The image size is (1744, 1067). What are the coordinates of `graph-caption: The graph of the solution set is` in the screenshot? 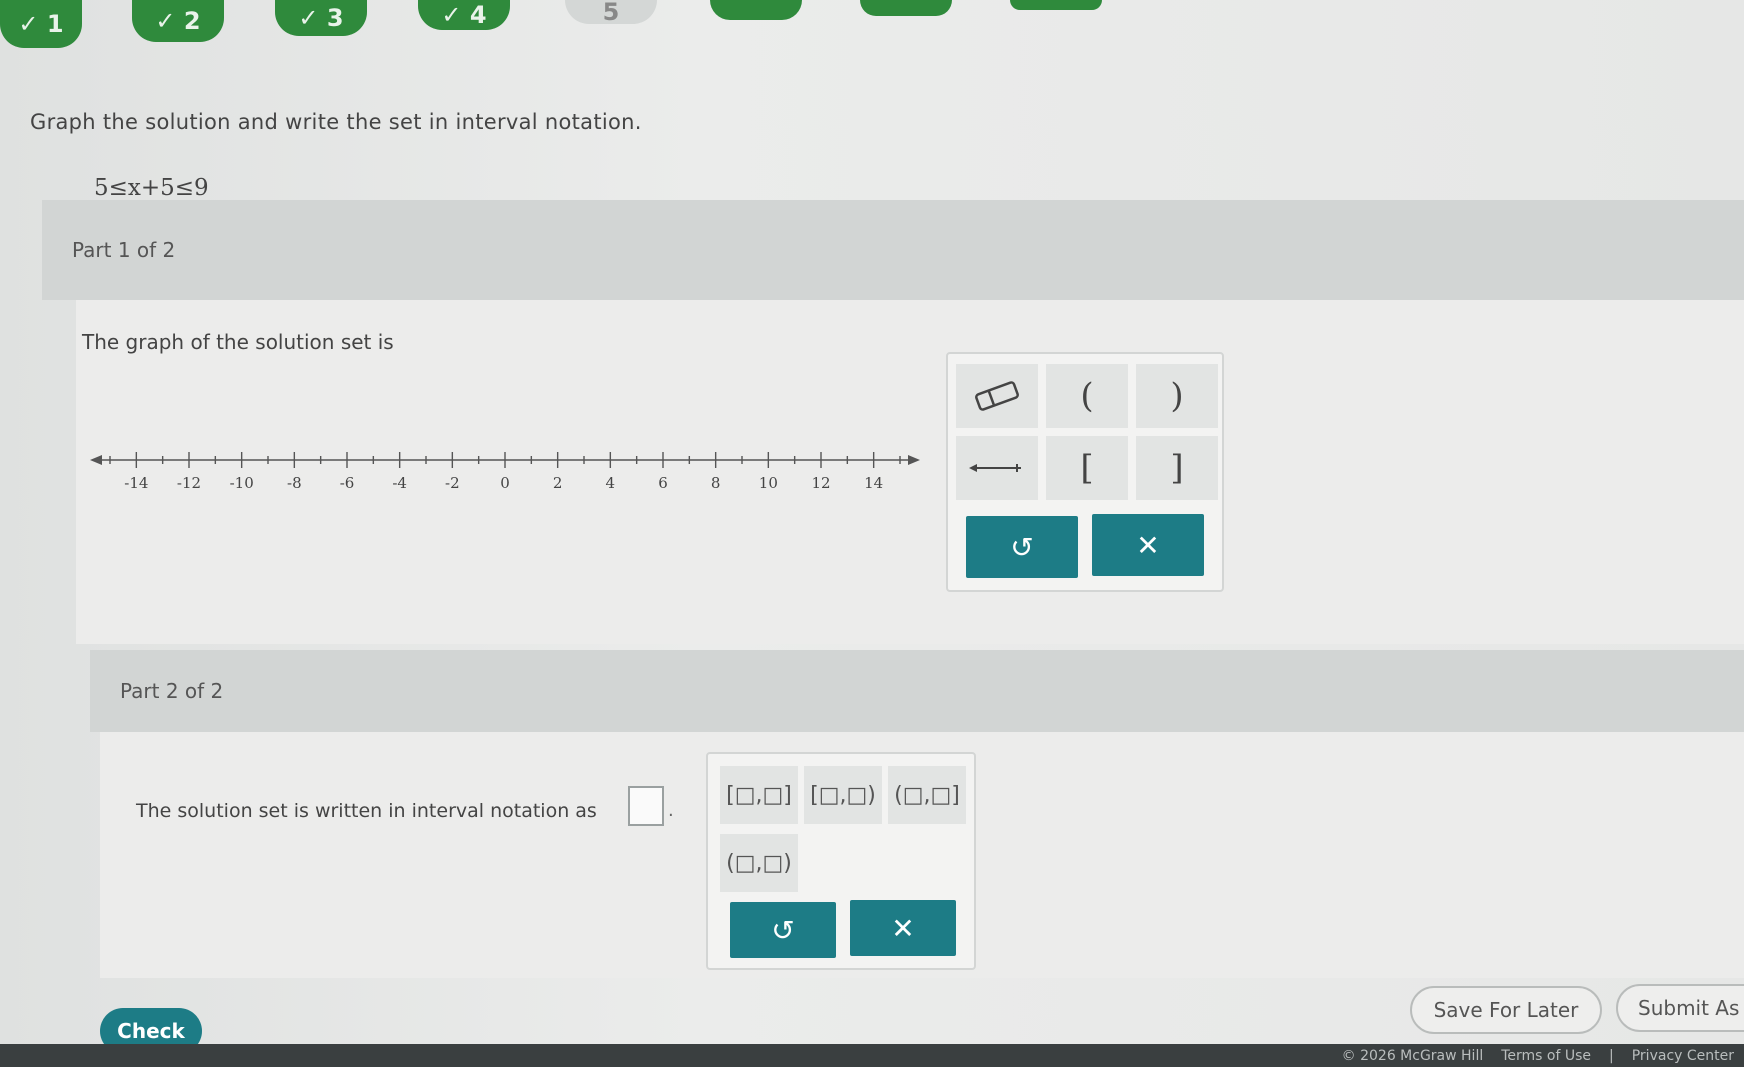 It's located at (238, 342).